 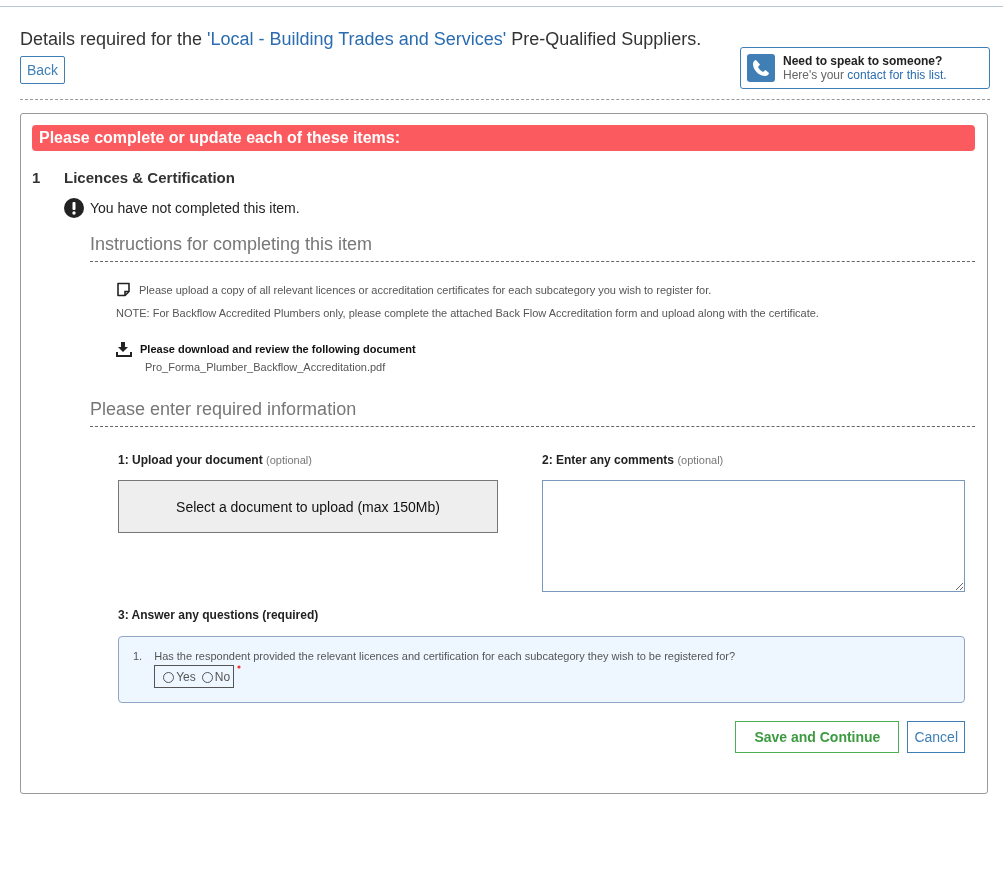 I want to click on contact-text: Here's your contact for this list., so click(x=865, y=75).